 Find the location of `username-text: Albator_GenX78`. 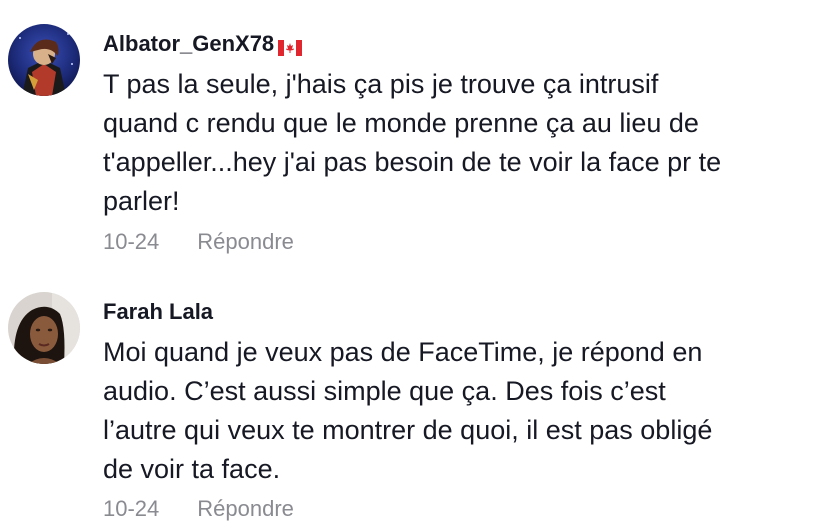

username-text: Albator_GenX78 is located at coordinates (189, 43).